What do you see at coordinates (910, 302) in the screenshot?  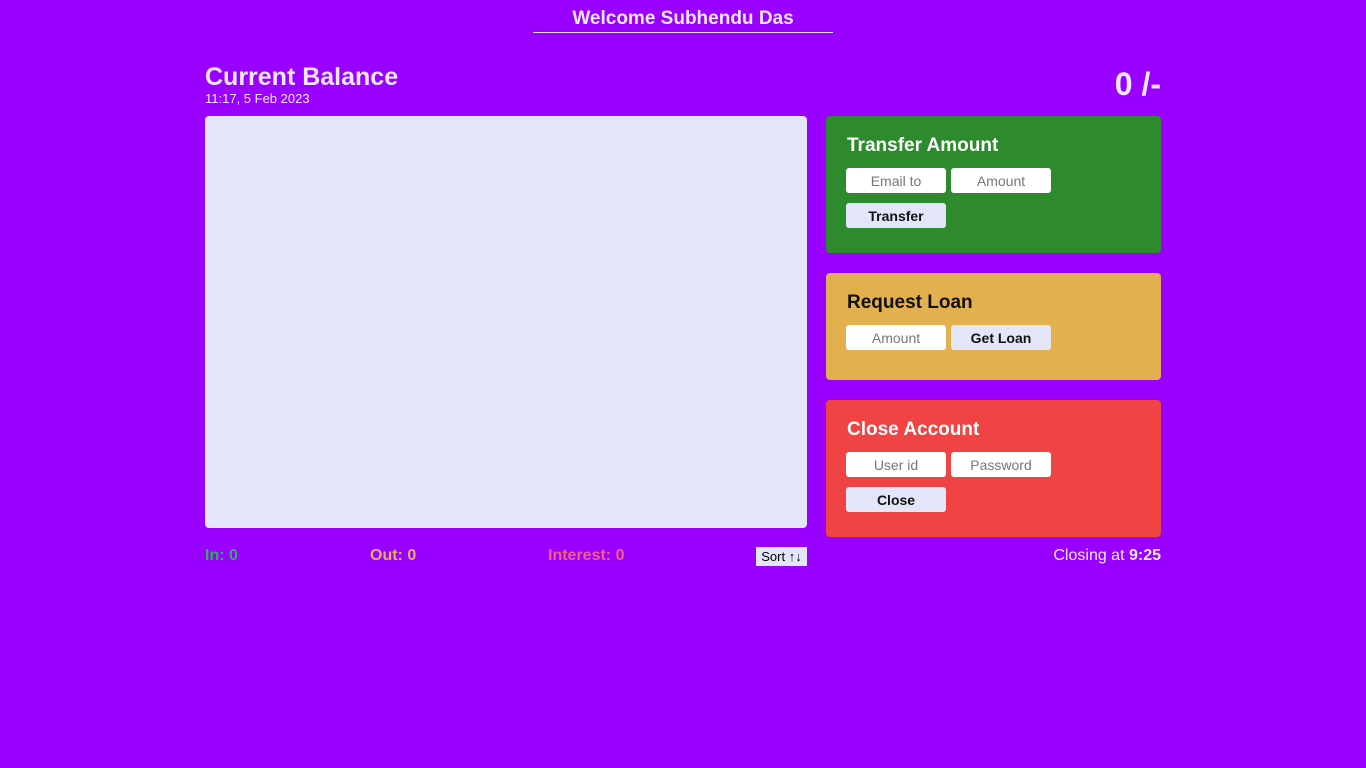 I see `loan-title: Request Loan` at bounding box center [910, 302].